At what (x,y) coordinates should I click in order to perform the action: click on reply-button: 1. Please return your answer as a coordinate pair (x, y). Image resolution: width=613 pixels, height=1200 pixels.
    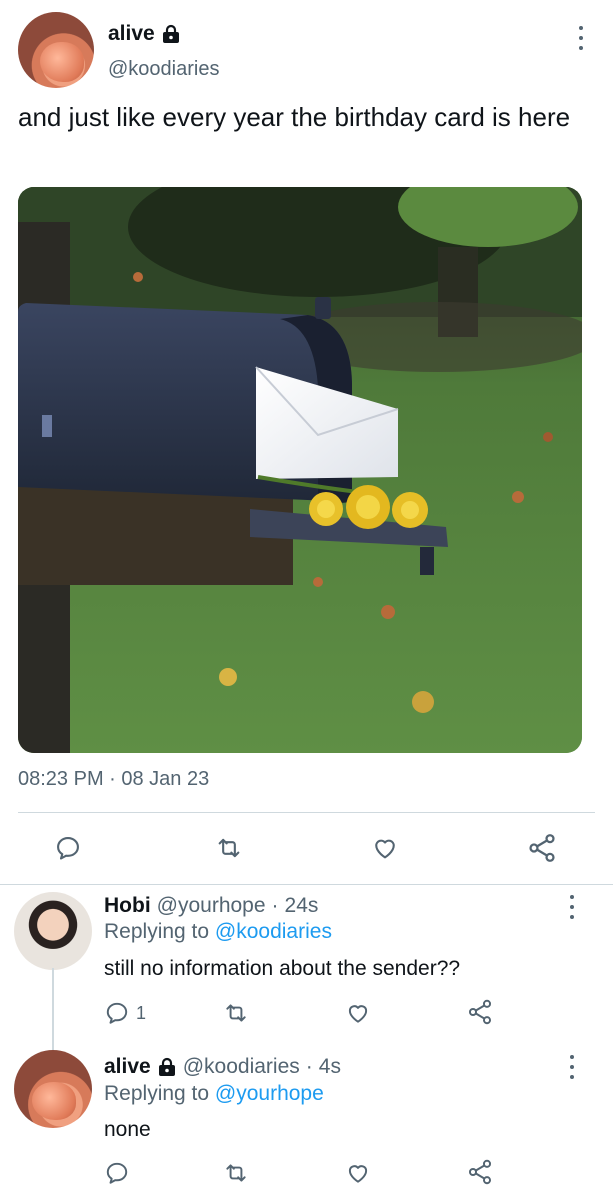
    Looking at the image, I should click on (125, 1013).